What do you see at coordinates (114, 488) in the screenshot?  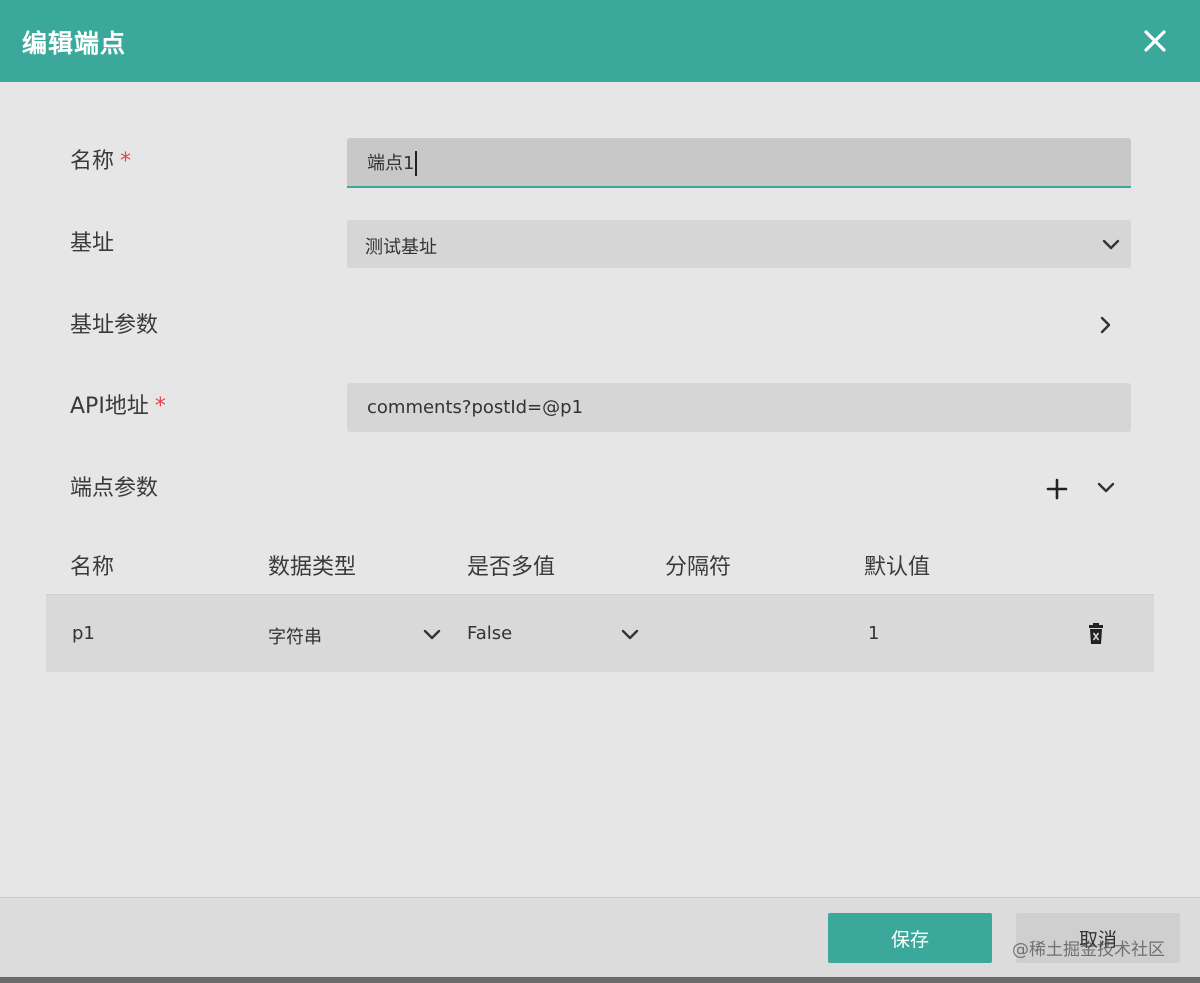 I see `endpoint-params-label: 端点参数` at bounding box center [114, 488].